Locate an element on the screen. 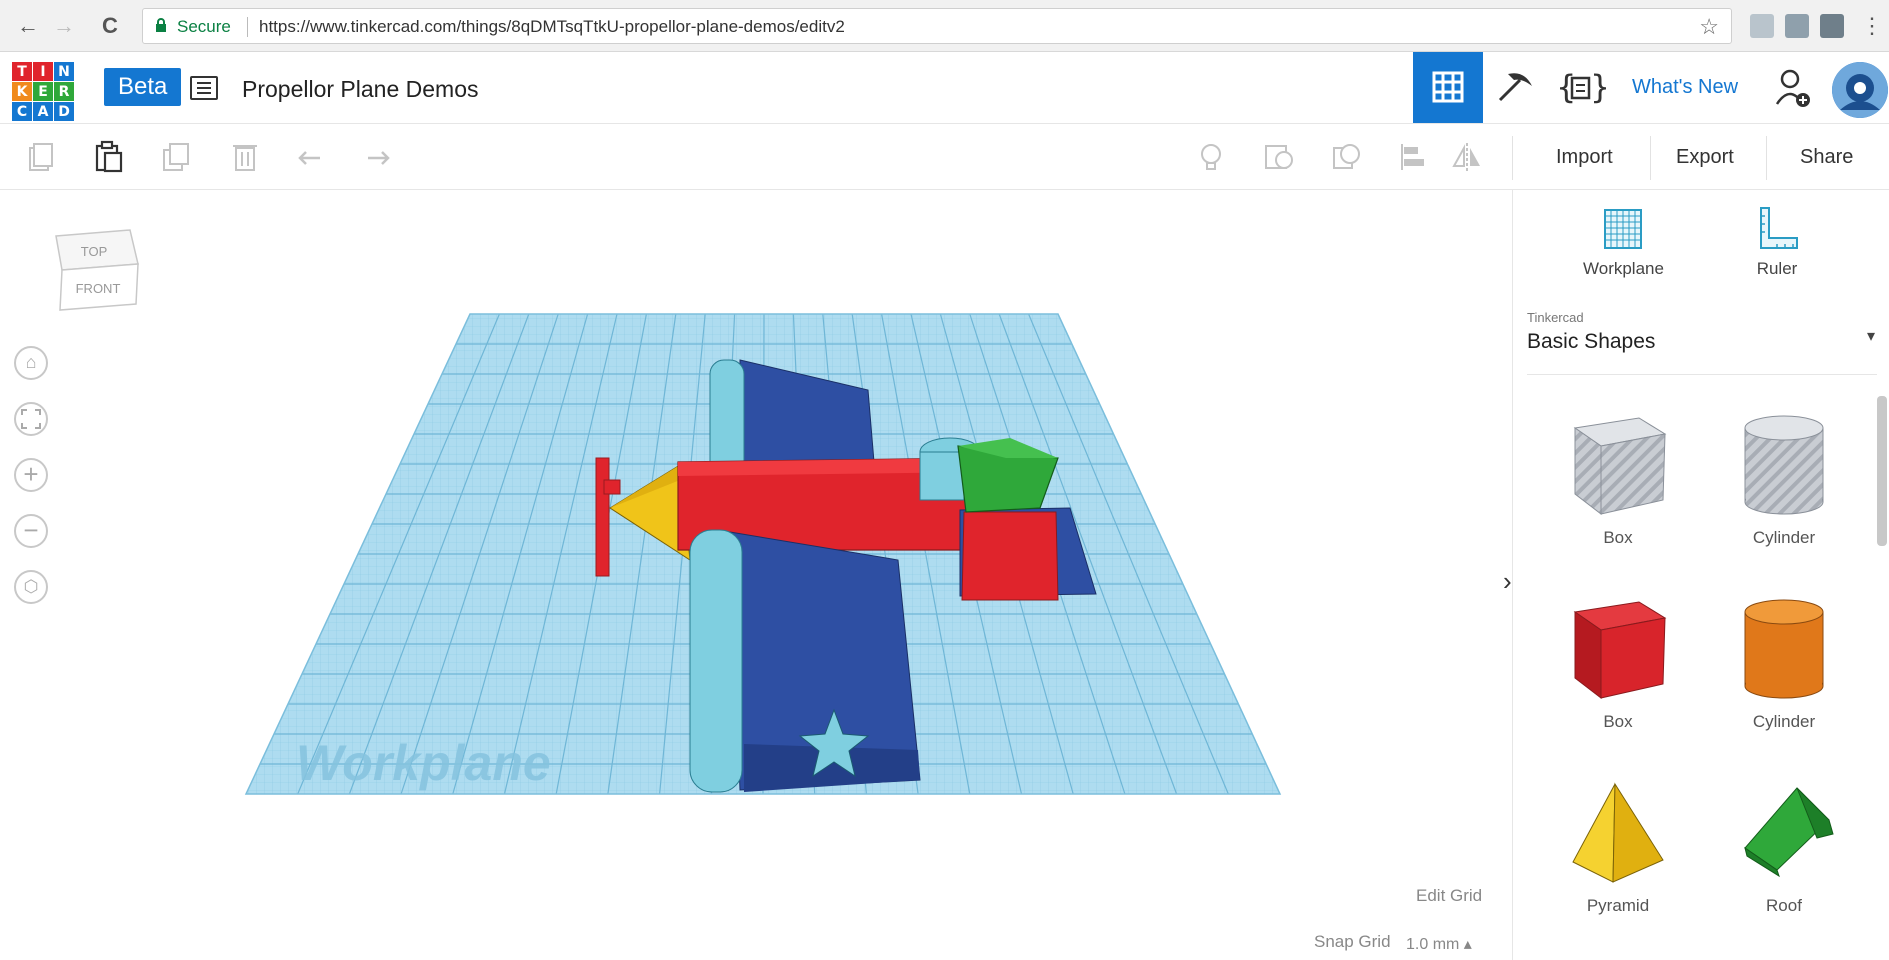 Image resolution: width=1889 pixels, height=960 pixels. ruler-icon is located at coordinates (1779, 228).